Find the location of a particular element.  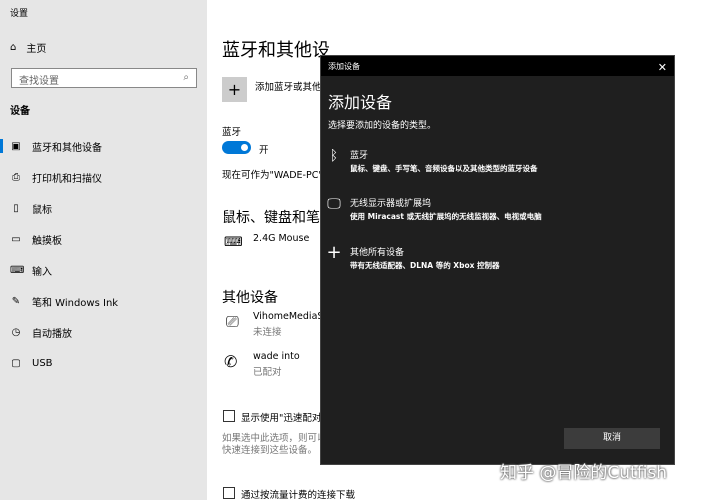

swift-pair-label: 显示使用"迅速配对" is located at coordinates (283, 418).